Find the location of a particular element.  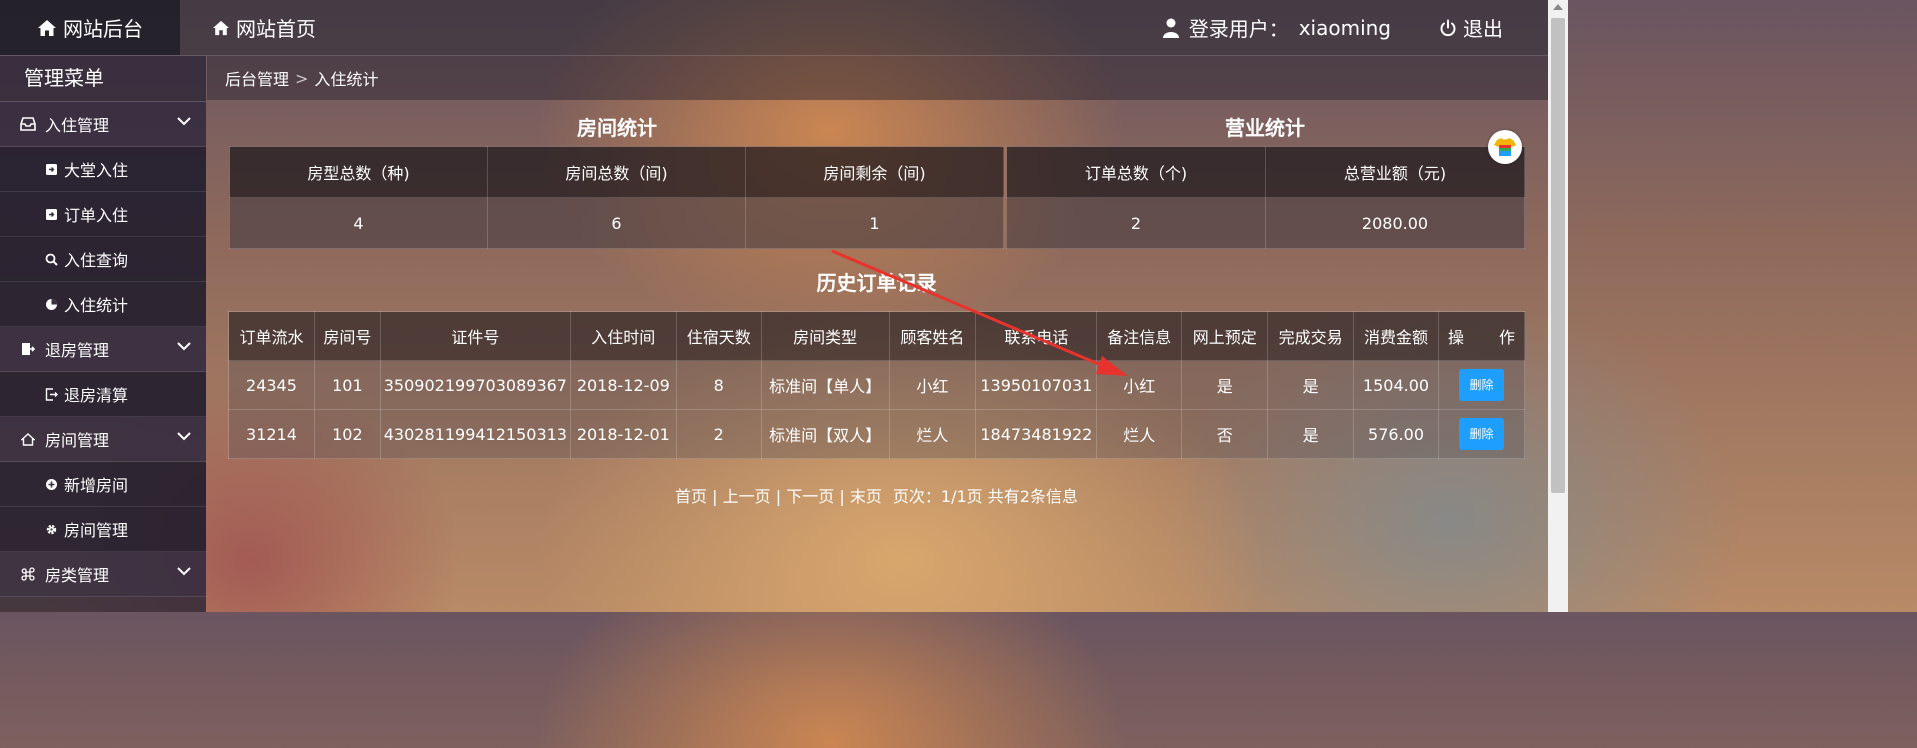

sidebar-item-checkout-settle: 退房清算 is located at coordinates (103, 394).